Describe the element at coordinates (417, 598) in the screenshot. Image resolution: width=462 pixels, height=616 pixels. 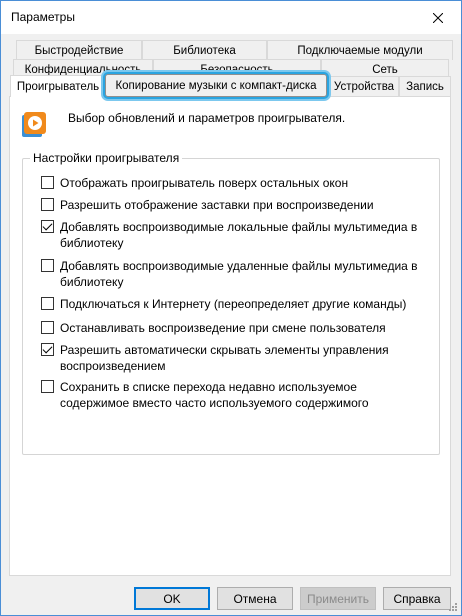
I see `help-button: Справка` at that location.